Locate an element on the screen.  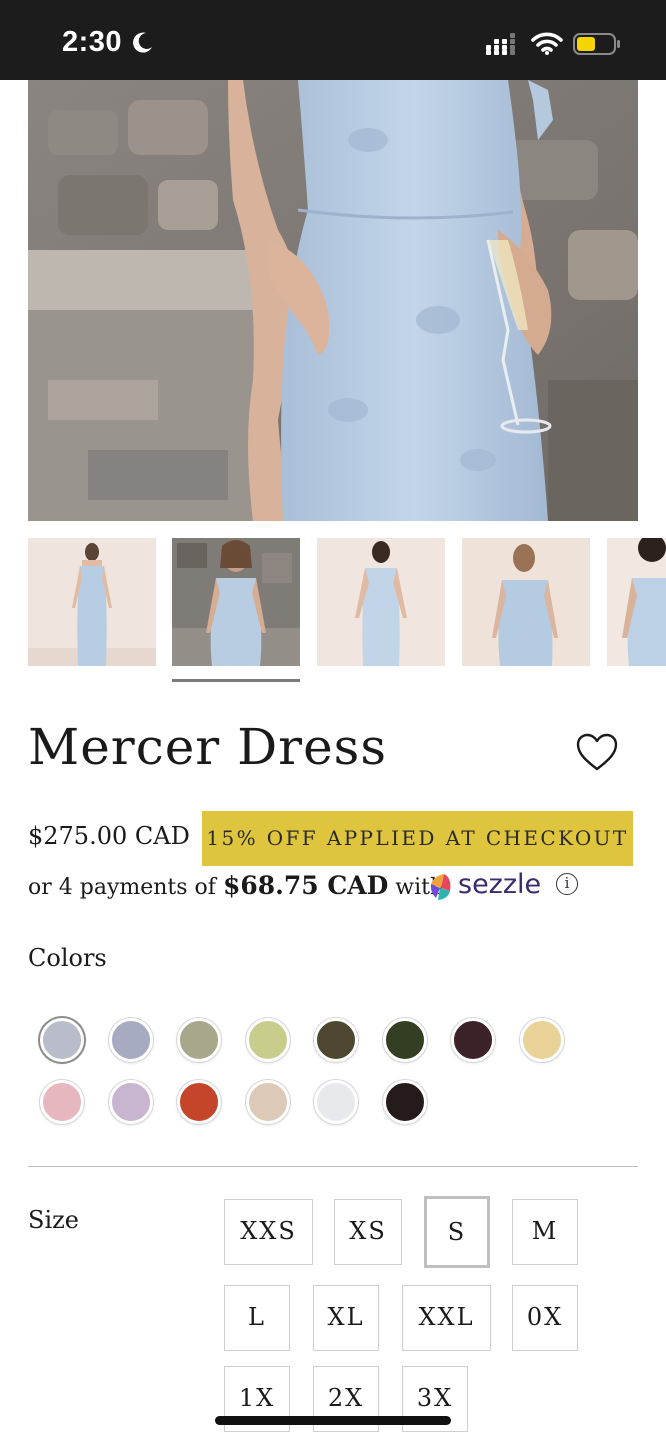
home-indicator is located at coordinates (333, 1420).